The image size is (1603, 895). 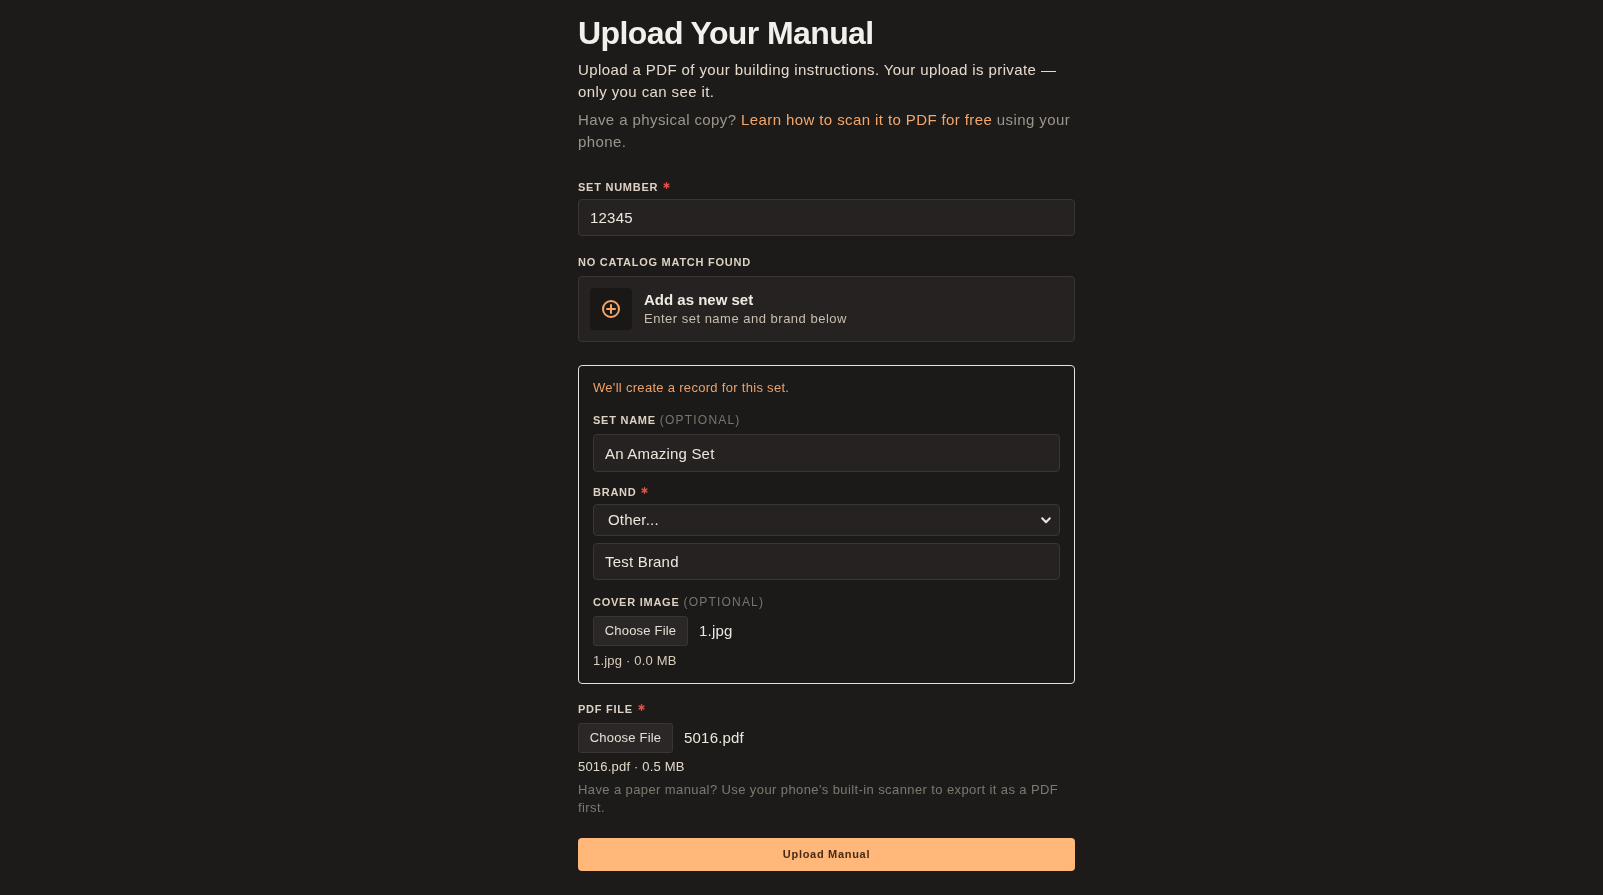 What do you see at coordinates (819, 799) in the screenshot?
I see `pdf-help-text: Have a paper manual? Use your phone's built-in scanner to export it as a PDF first.` at bounding box center [819, 799].